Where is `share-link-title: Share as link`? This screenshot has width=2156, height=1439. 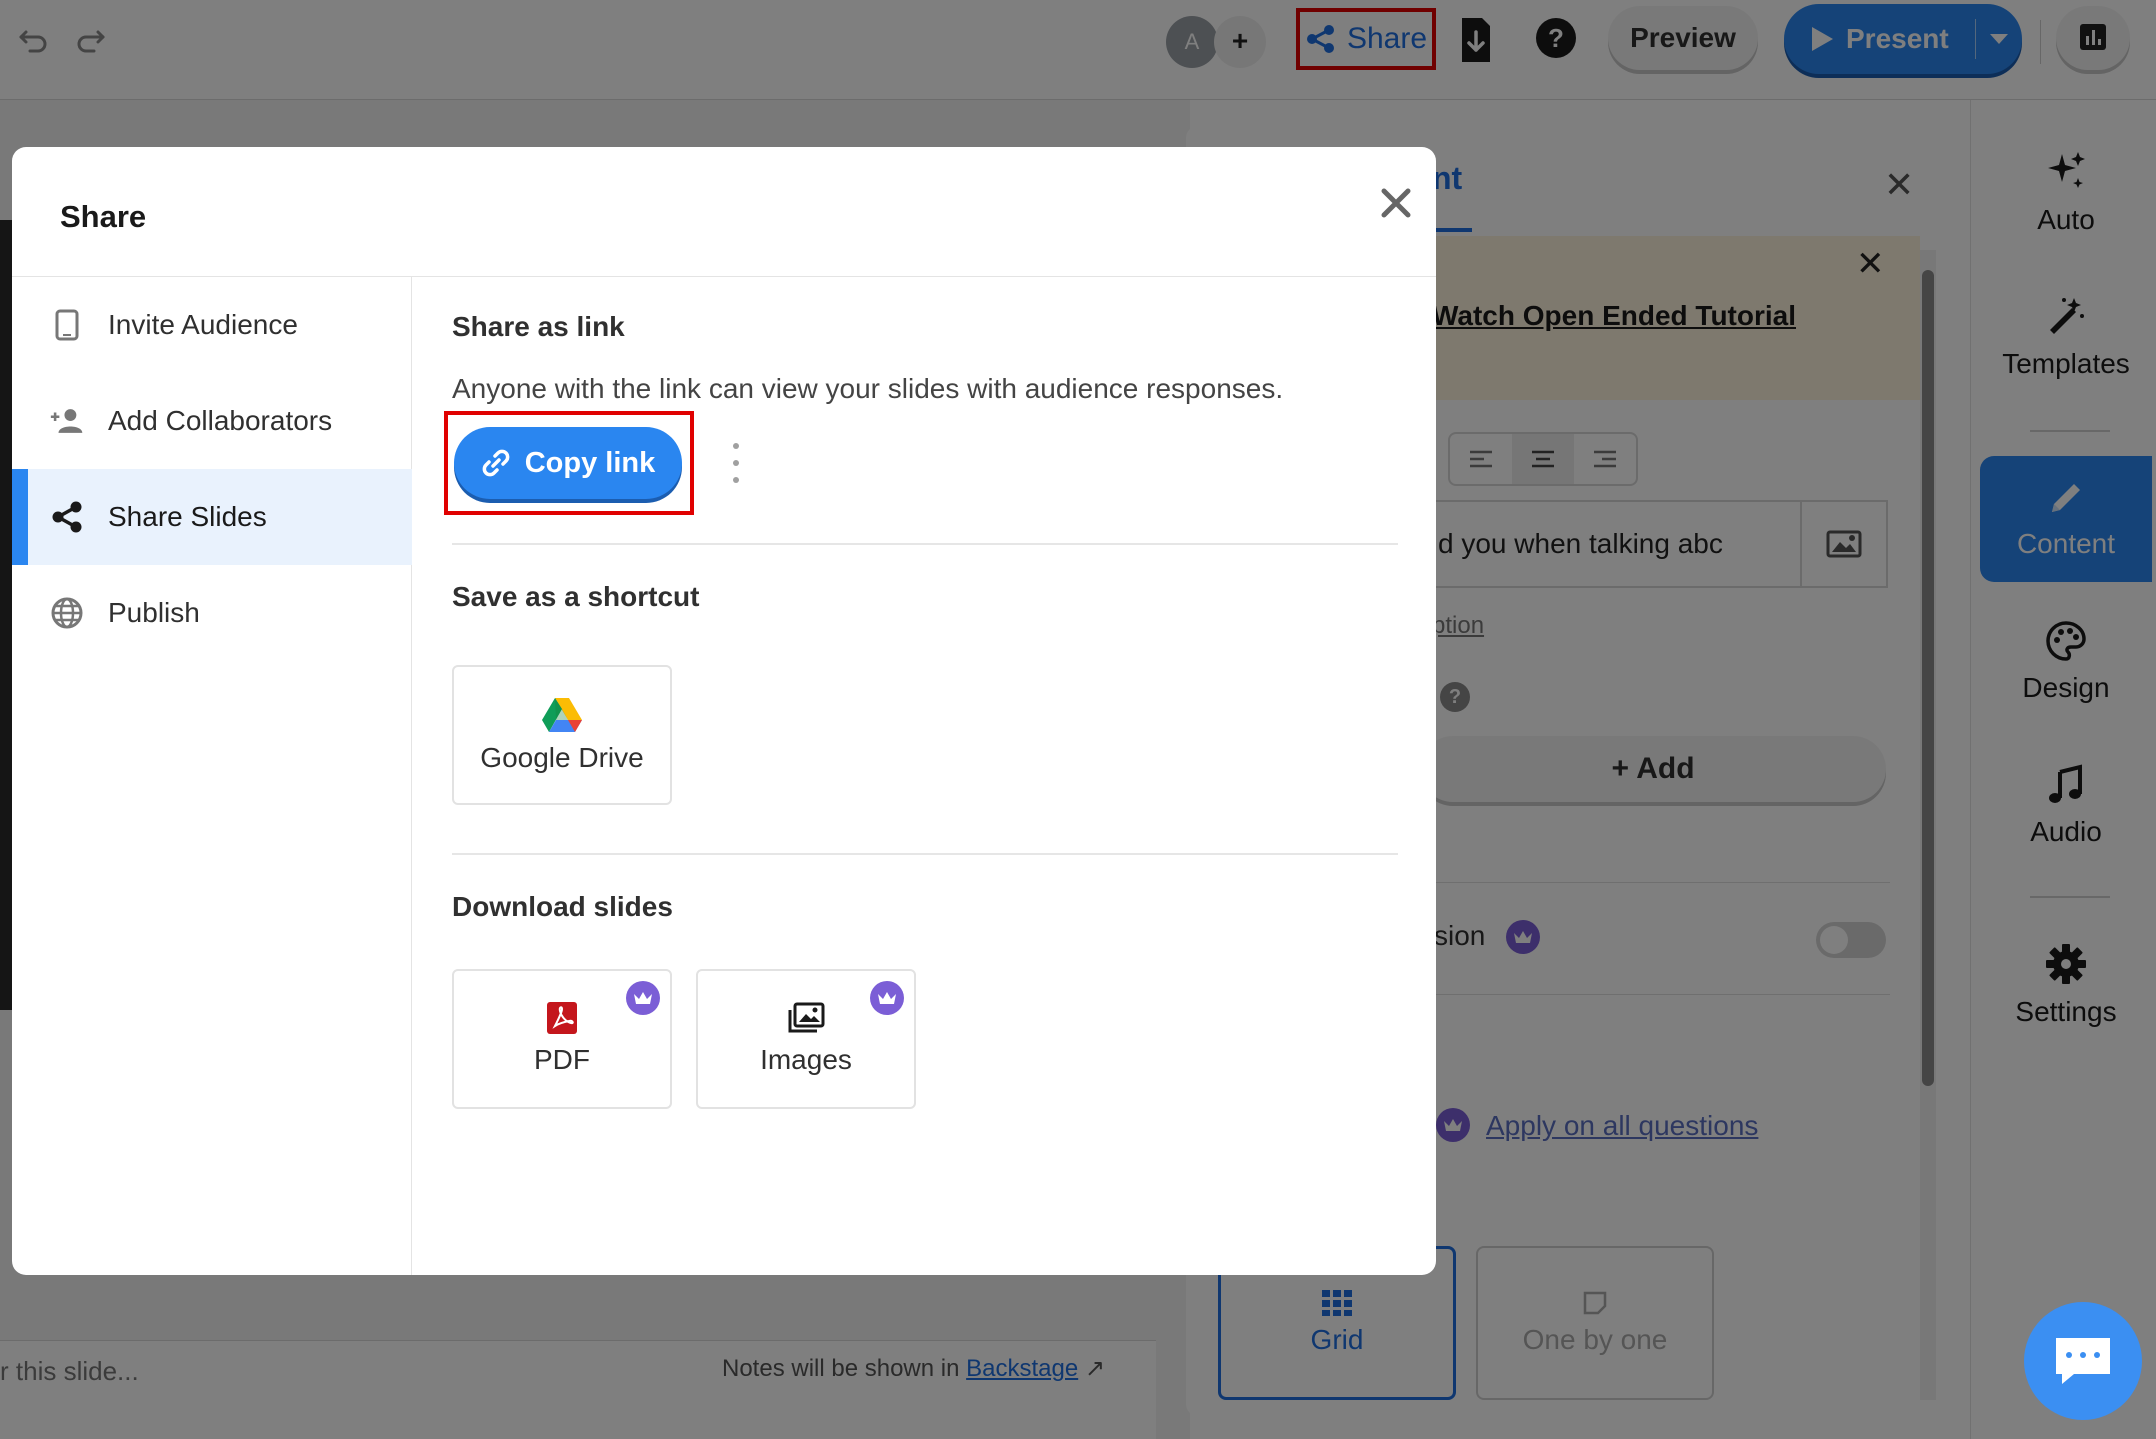 share-link-title: Share as link is located at coordinates (538, 326).